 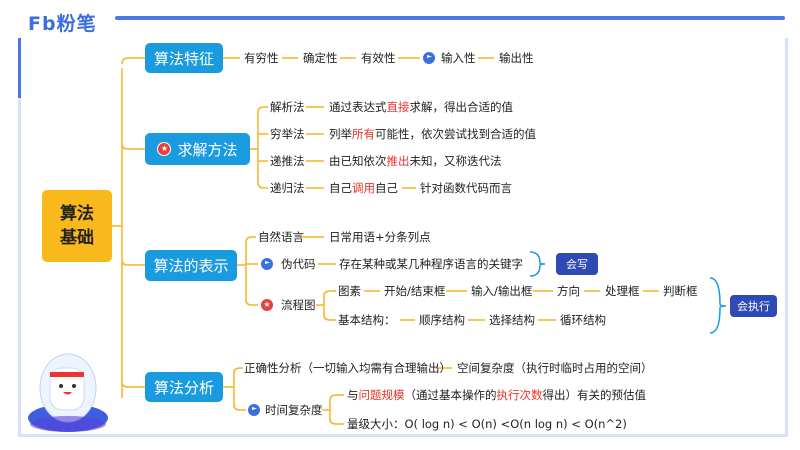 What do you see at coordinates (680, 291) in the screenshot?
I see `flow-element: 判断框` at bounding box center [680, 291].